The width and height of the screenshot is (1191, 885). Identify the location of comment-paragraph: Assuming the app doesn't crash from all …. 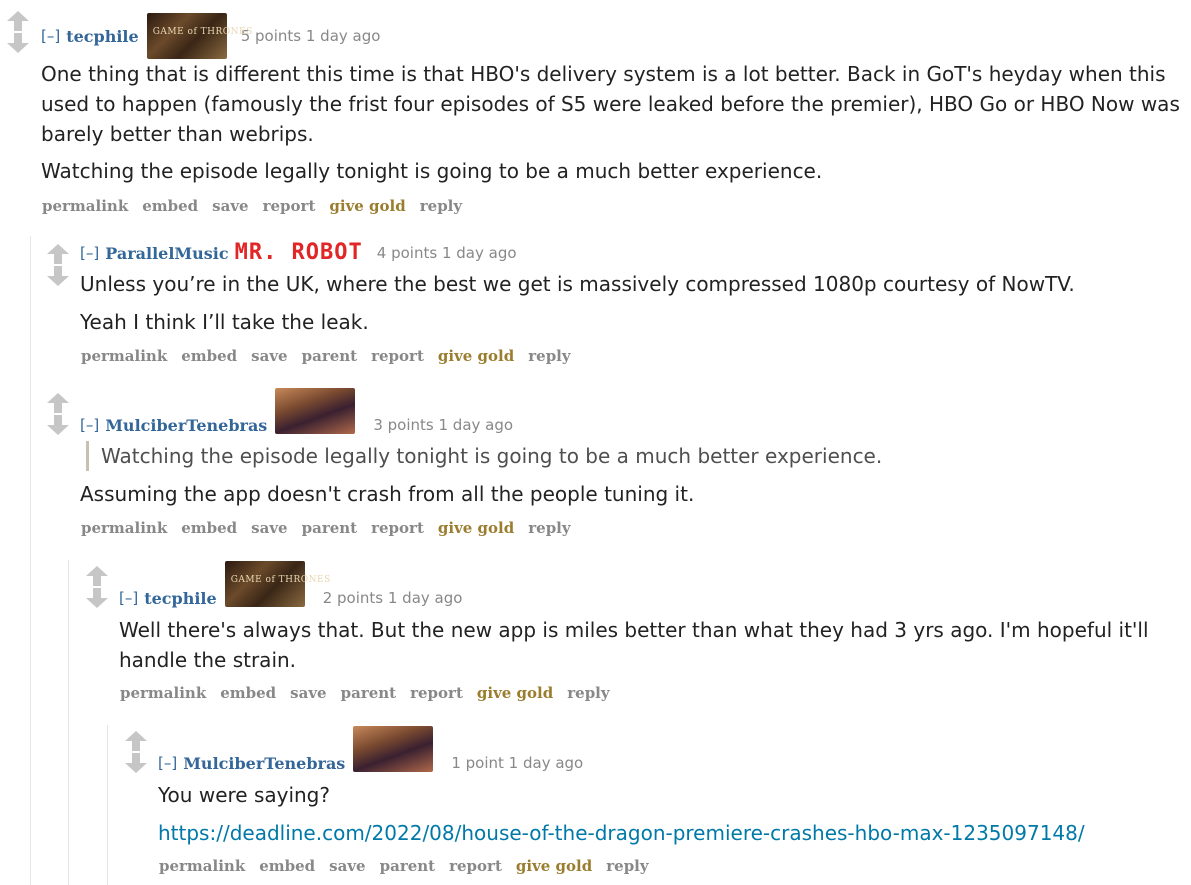
(387, 494).